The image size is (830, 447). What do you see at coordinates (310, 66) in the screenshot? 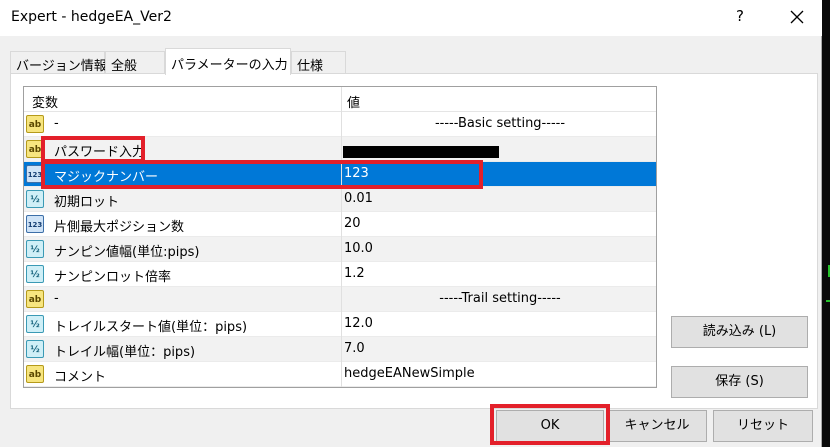
I see `tab-label: 仕様` at bounding box center [310, 66].